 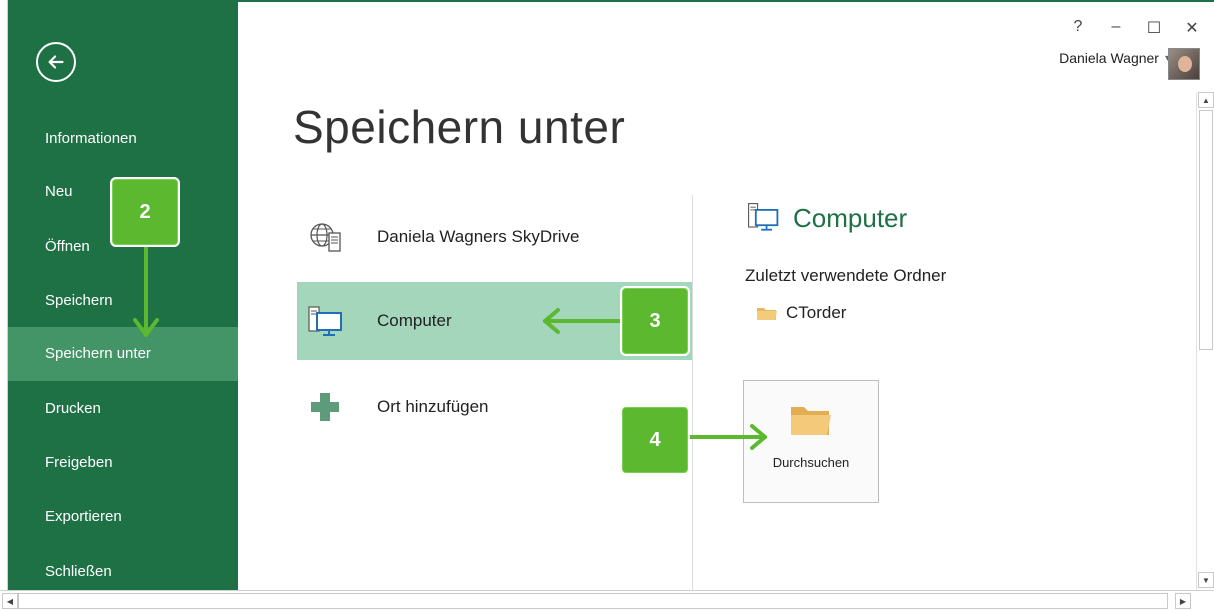 I want to click on nav-informationen: Informationen, so click(x=123, y=139).